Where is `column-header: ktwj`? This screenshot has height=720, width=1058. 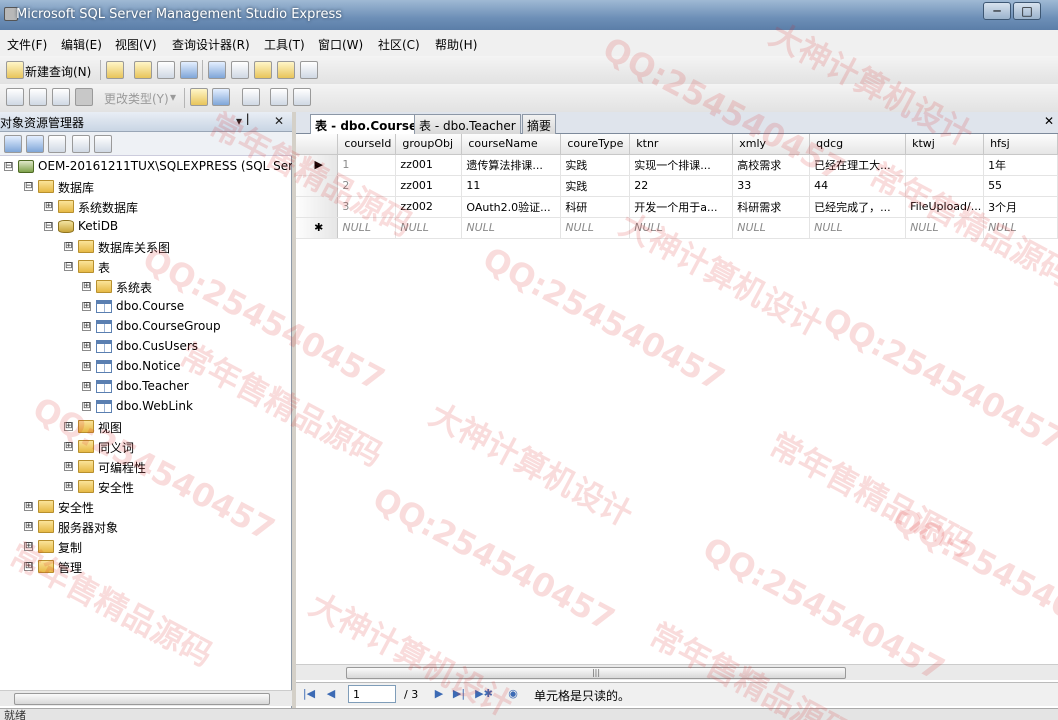
column-header: ktwj is located at coordinates (945, 144).